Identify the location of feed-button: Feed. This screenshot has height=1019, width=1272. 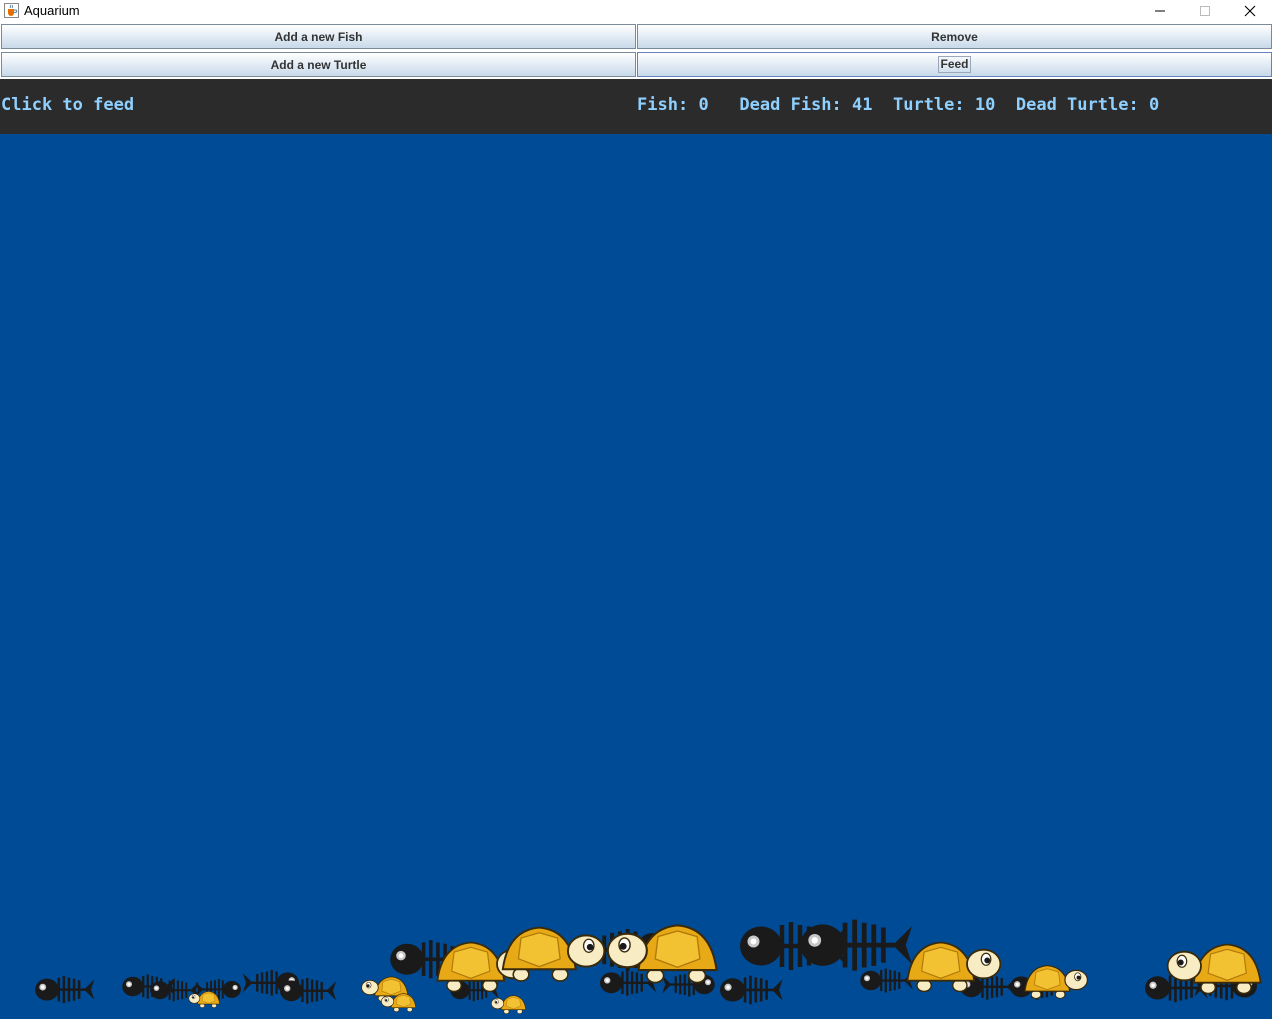
(954, 64).